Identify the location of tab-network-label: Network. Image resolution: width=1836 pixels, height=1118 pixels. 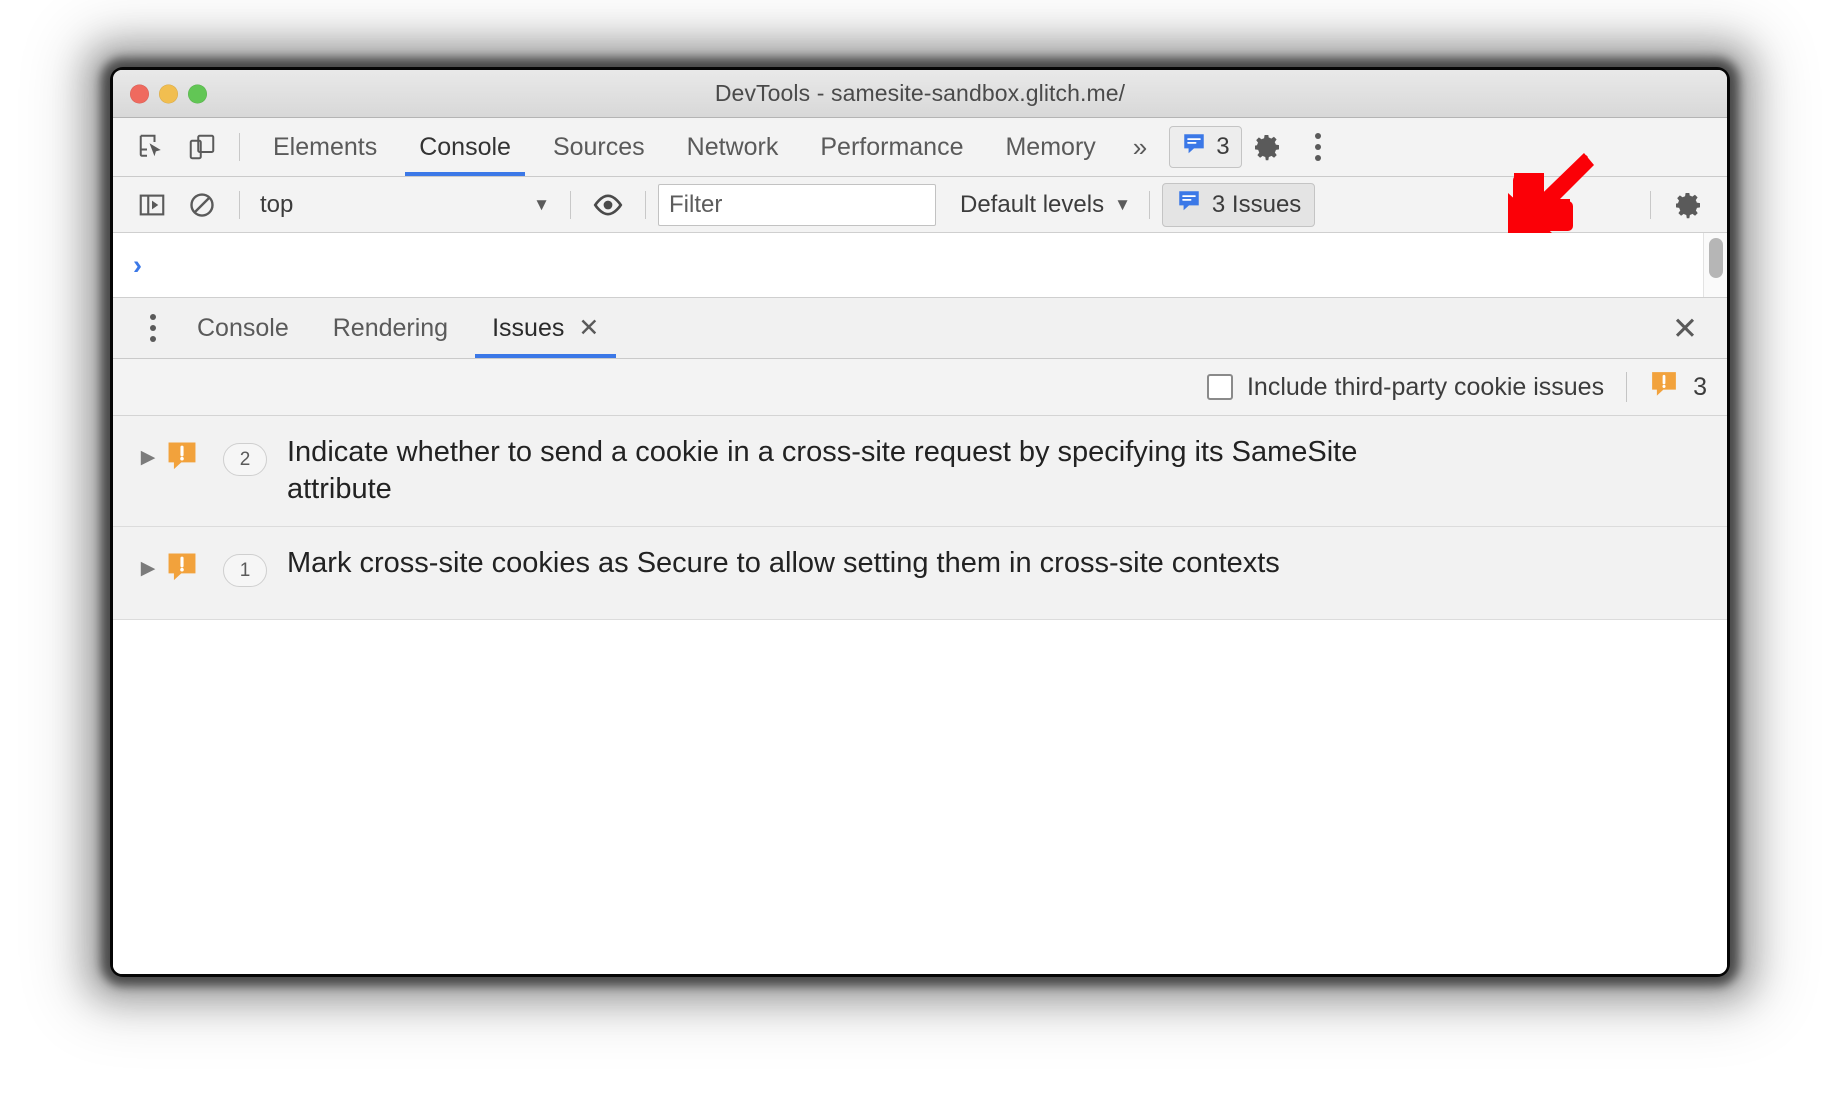
(732, 146).